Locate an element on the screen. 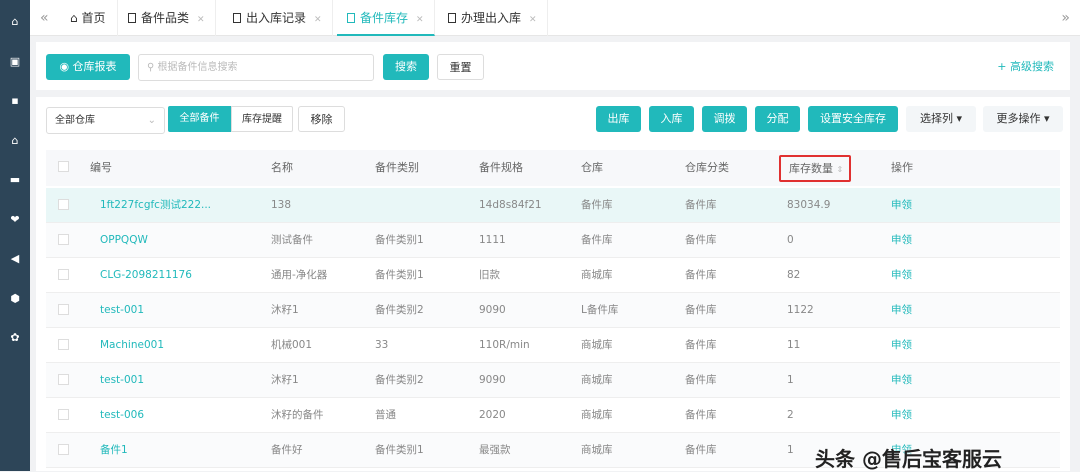  scroll-left-icon: « is located at coordinates (44, 18).